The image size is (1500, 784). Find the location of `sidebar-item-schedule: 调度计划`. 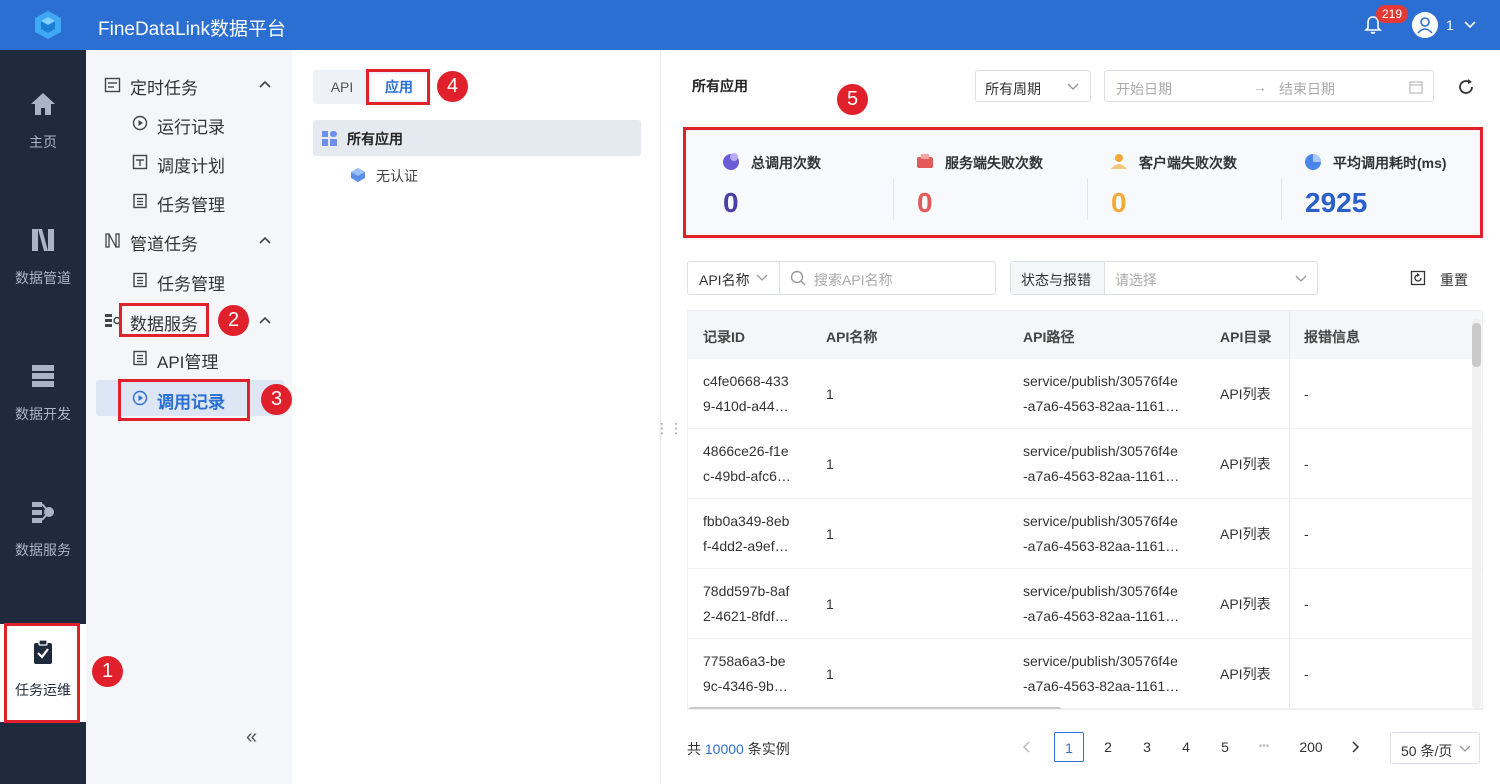

sidebar-item-schedule: 调度计划 is located at coordinates (190, 162).